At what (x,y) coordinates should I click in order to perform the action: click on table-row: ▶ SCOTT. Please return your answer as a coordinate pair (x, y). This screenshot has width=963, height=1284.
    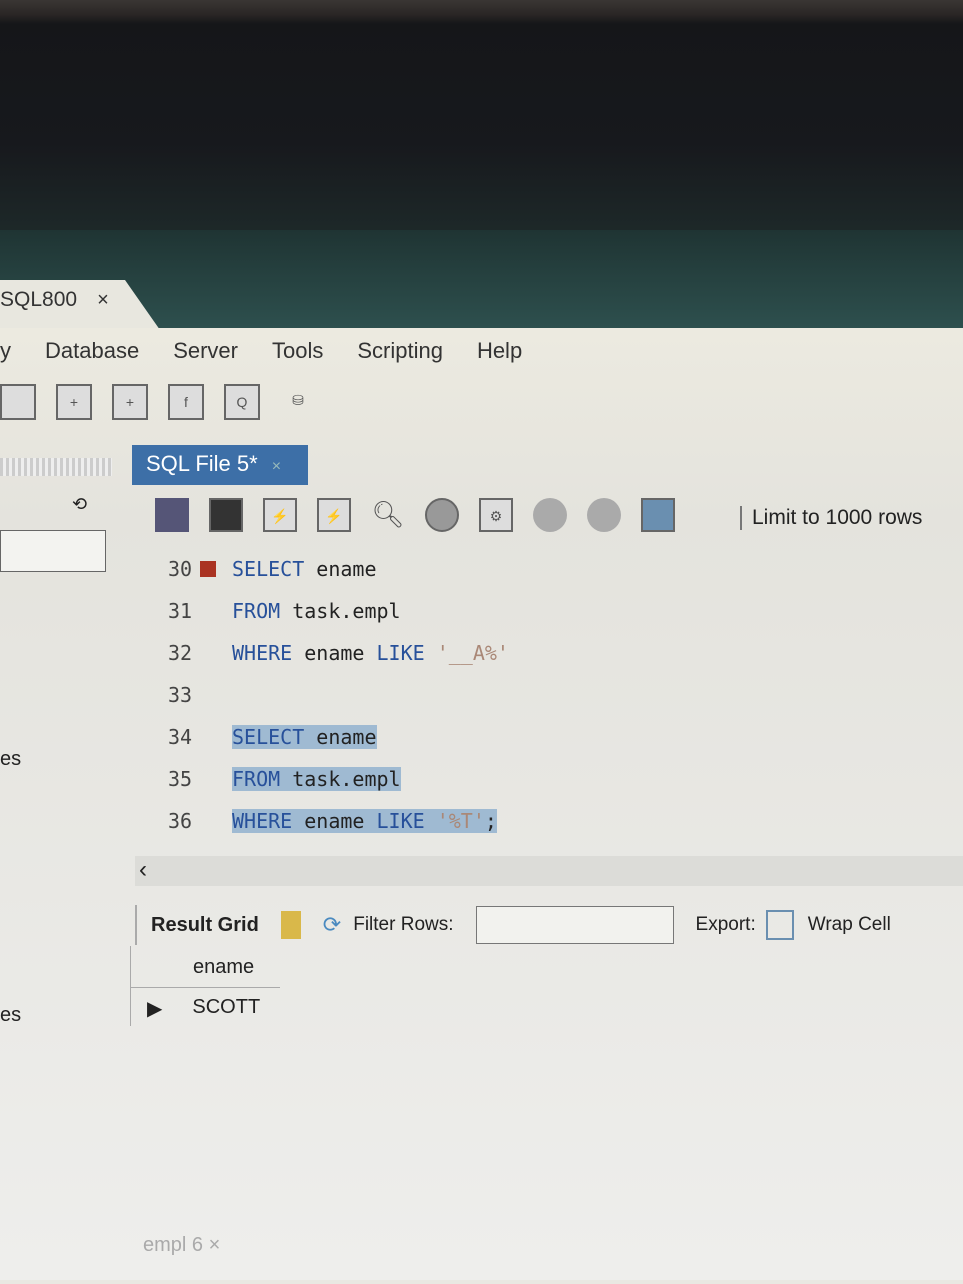
    Looking at the image, I should click on (205, 1007).